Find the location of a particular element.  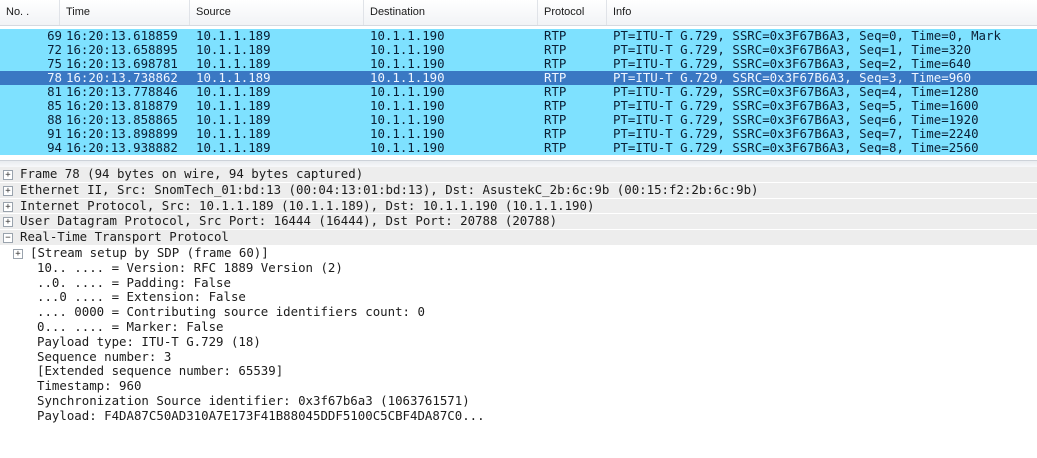

column-header-time: Time is located at coordinates (125, 12).